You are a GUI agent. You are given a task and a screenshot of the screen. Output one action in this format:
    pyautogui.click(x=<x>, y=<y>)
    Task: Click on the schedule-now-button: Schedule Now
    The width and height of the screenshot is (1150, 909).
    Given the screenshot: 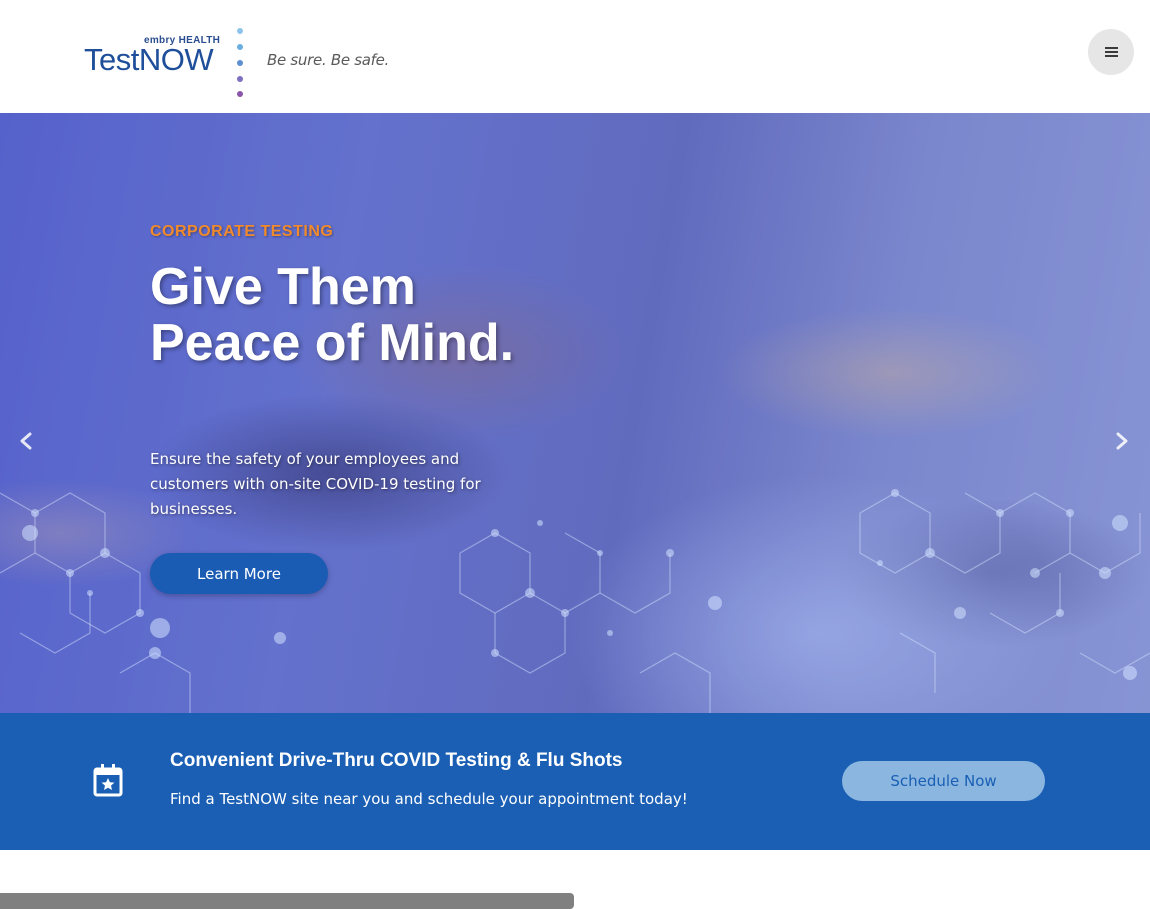 What is the action you would take?
    pyautogui.click(x=943, y=781)
    